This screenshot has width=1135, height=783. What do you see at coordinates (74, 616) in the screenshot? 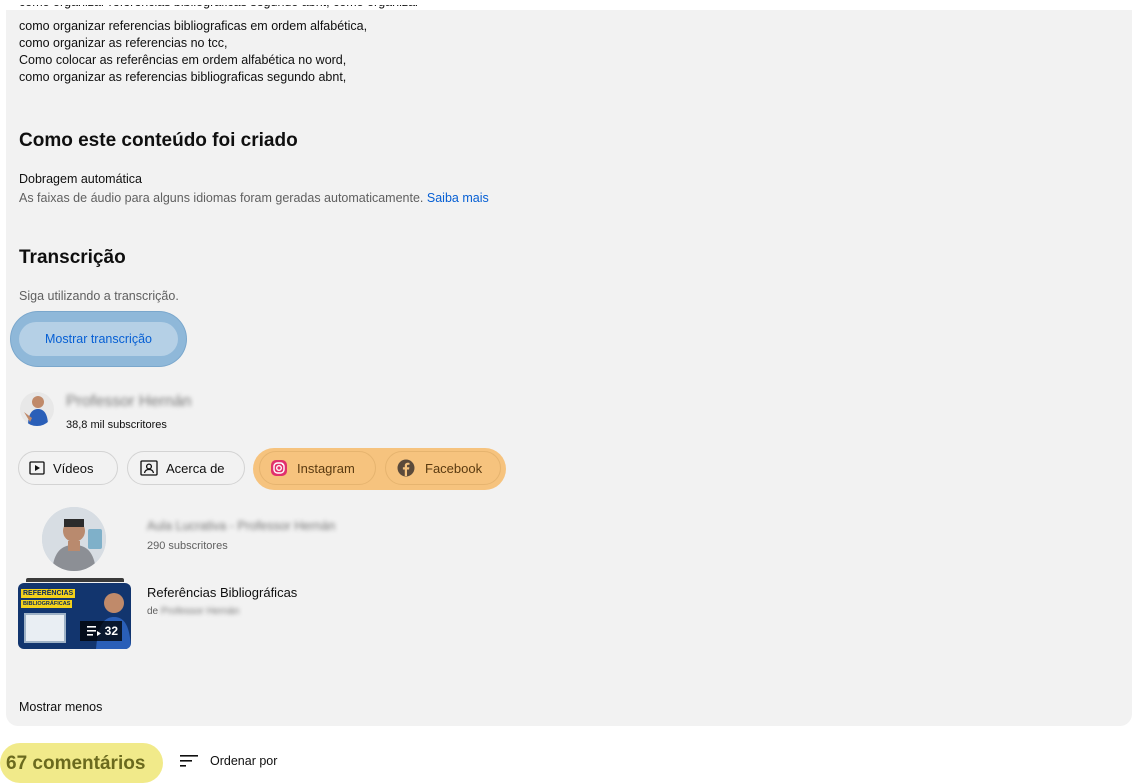
I see `playlist-thumbnail: REFERÊNCIAS BIBLIOGRÁFICAS 32` at bounding box center [74, 616].